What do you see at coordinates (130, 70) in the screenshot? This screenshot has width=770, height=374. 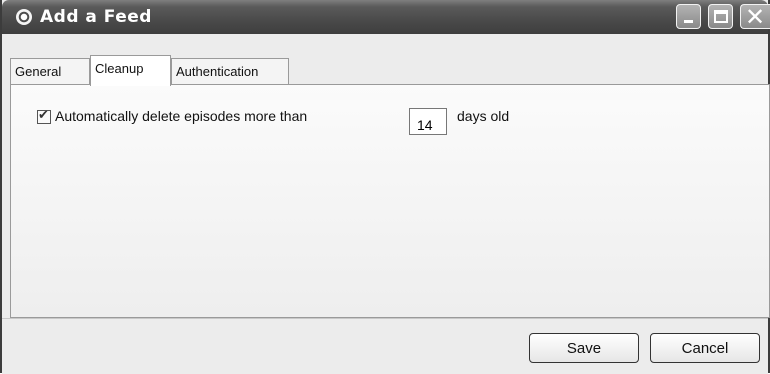 I see `tab-cleanup: Cleanup` at bounding box center [130, 70].